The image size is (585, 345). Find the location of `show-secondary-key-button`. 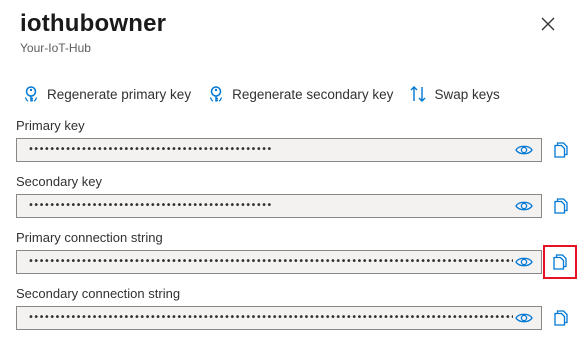

show-secondary-key-button is located at coordinates (524, 206).